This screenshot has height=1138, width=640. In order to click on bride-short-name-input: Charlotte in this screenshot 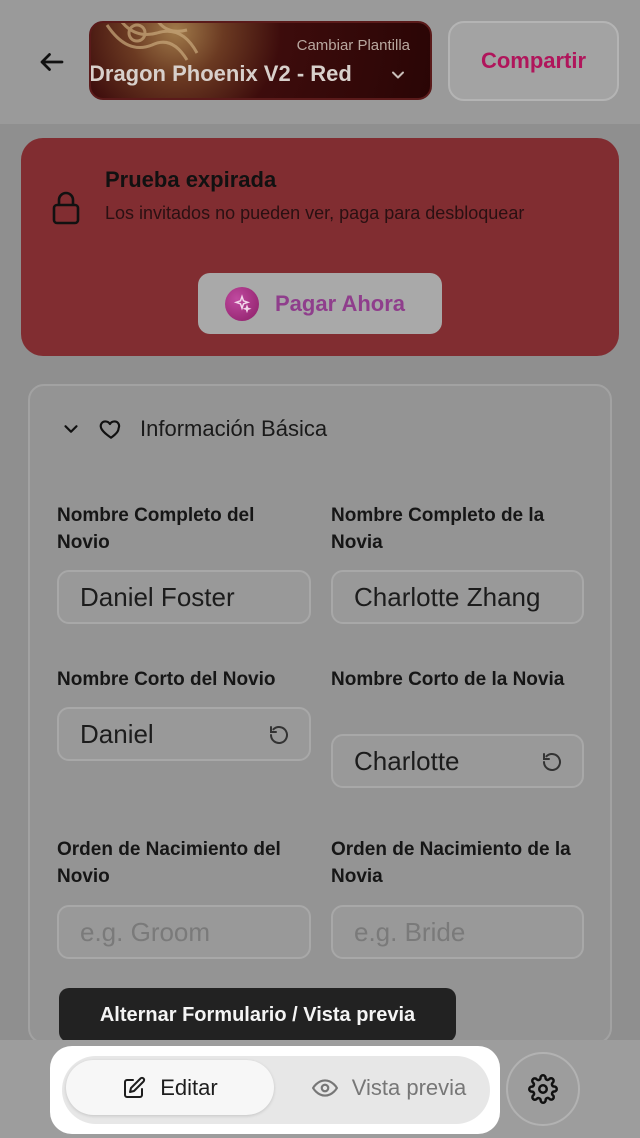, I will do `click(457, 761)`.